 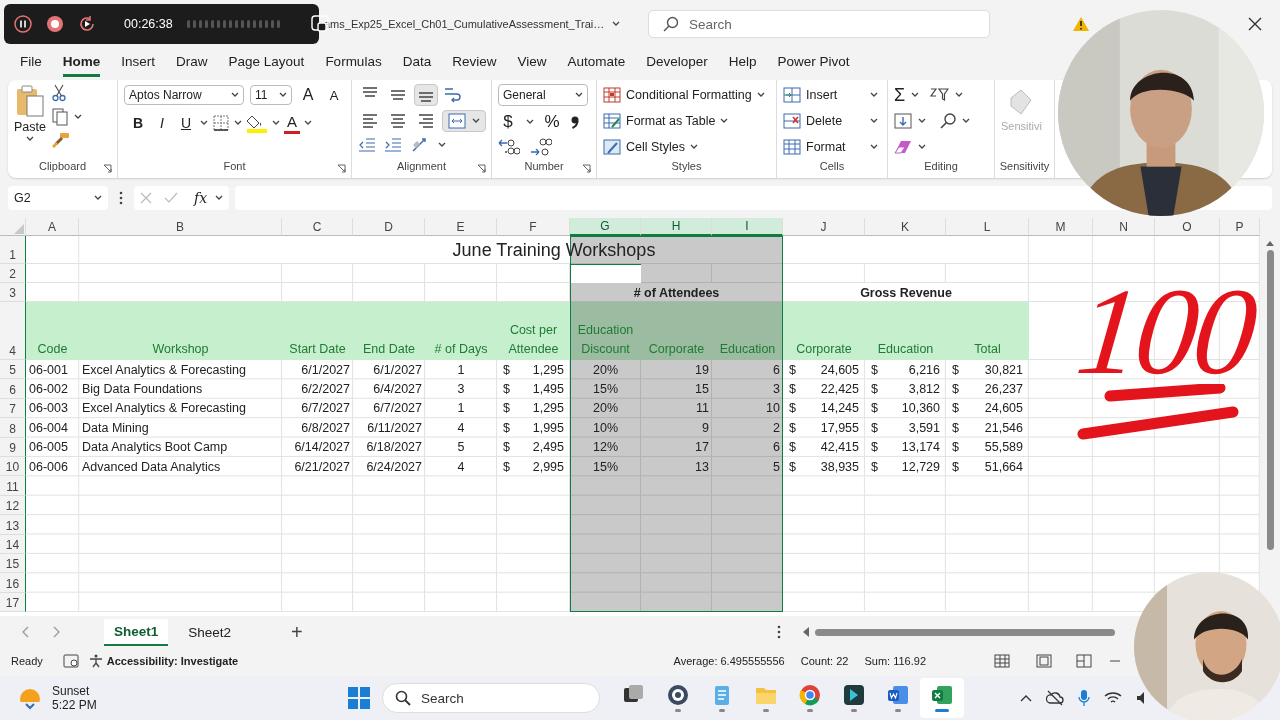 I want to click on table-cell-text: 6/18/2027, so click(x=394, y=448).